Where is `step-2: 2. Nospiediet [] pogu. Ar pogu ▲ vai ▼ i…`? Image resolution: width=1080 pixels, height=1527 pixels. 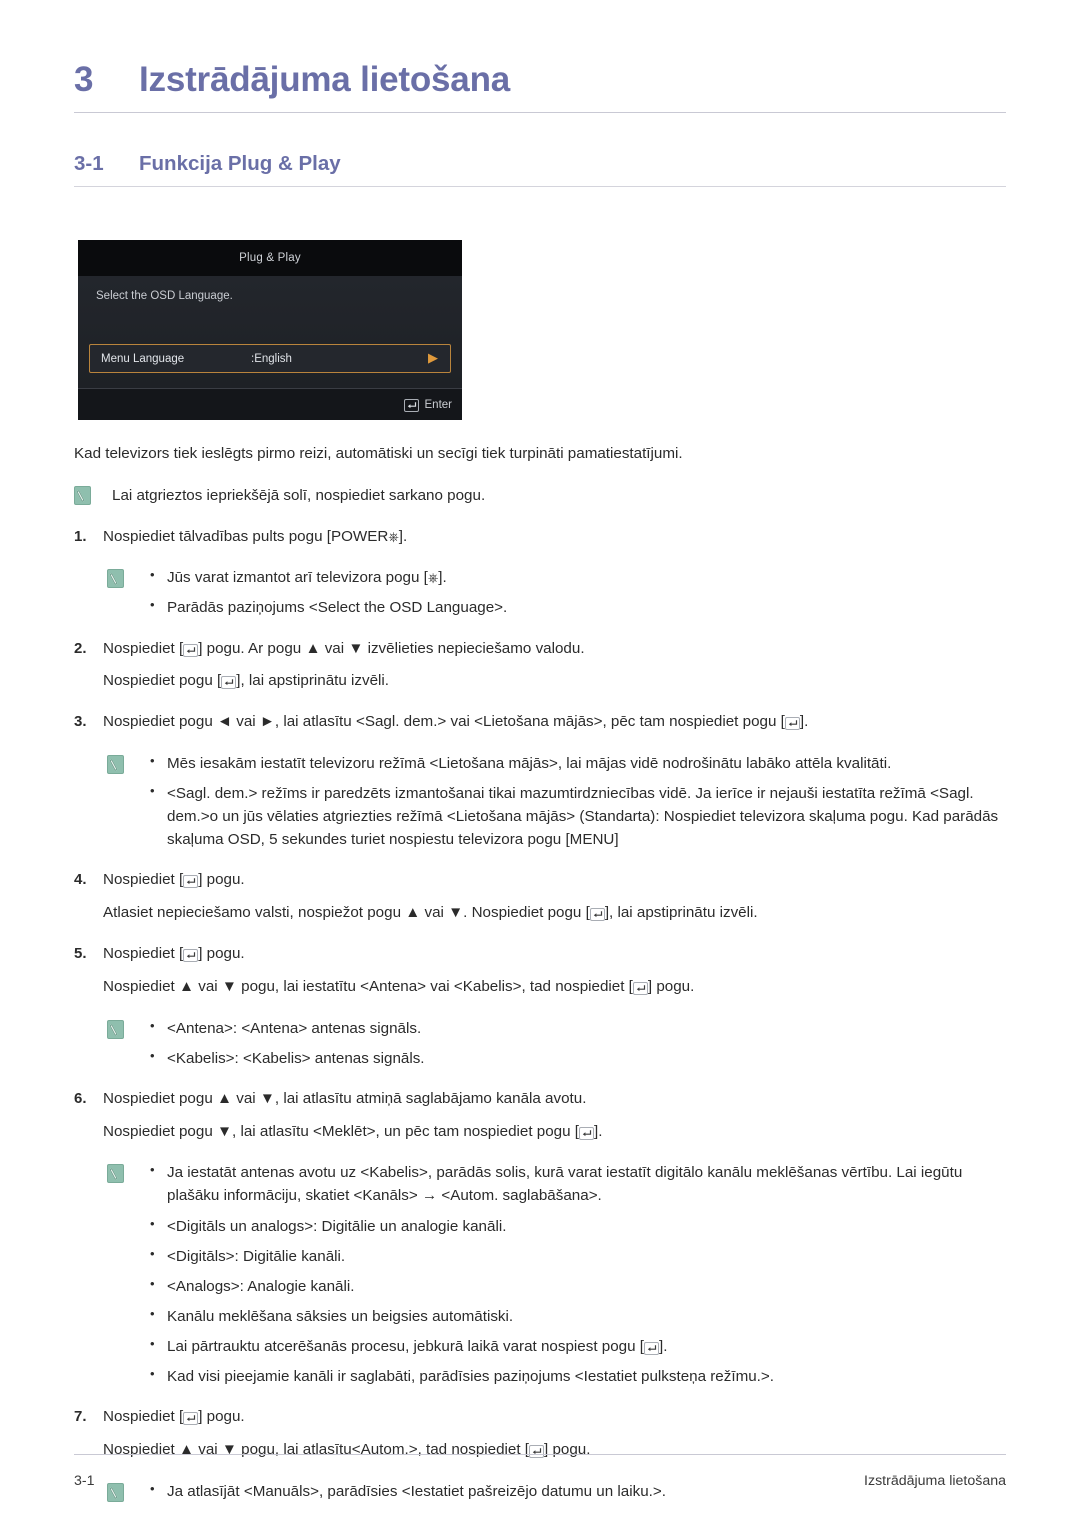
step-2: 2. Nospiediet [] pogu. Ar pogu ▲ vai ▼ i… is located at coordinates (540, 649).